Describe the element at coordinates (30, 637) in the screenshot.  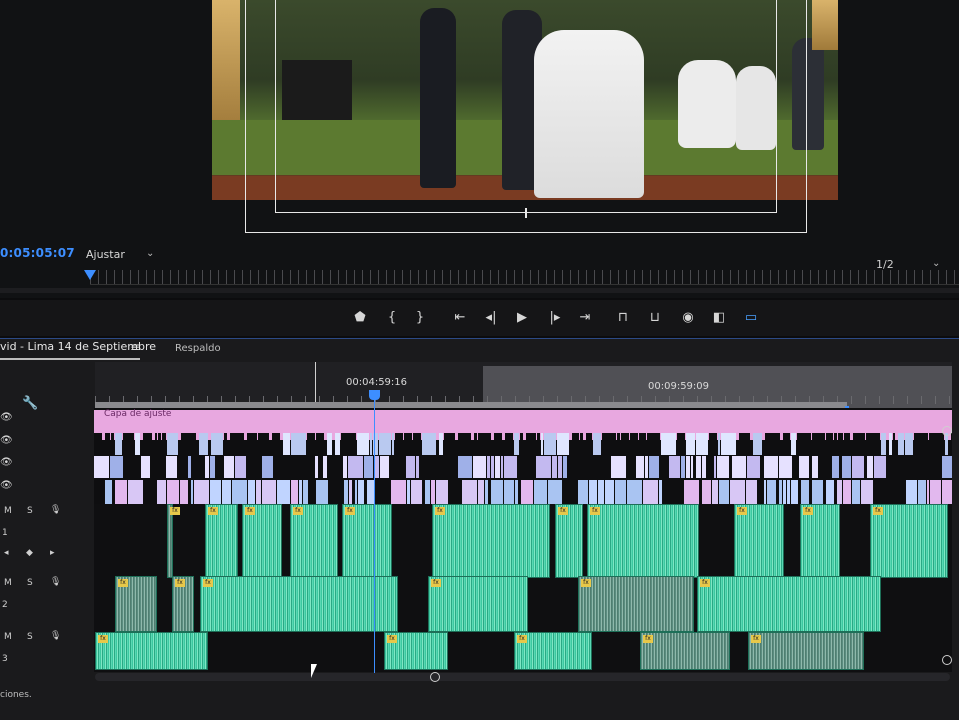
I see `solo-button: S` at that location.